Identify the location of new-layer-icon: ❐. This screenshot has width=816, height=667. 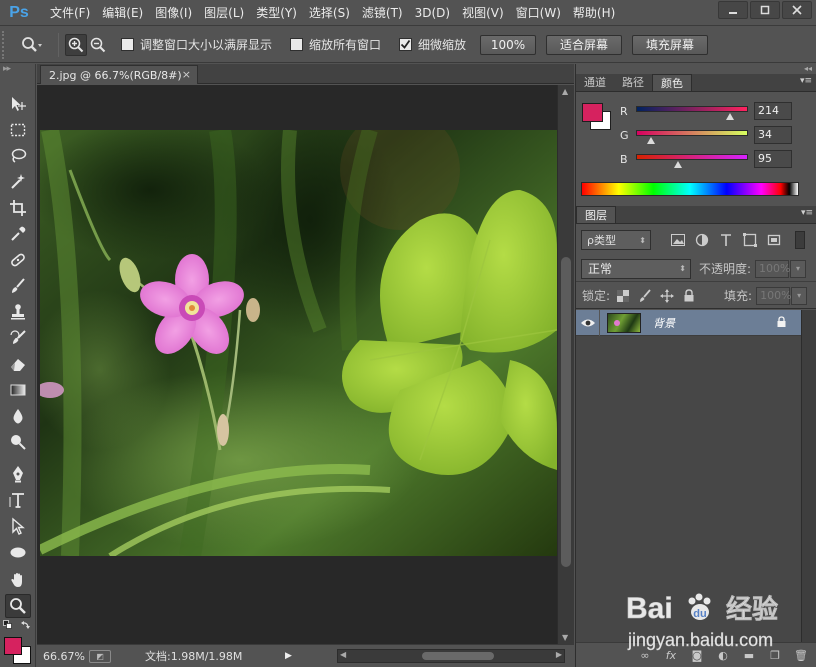
(775, 655).